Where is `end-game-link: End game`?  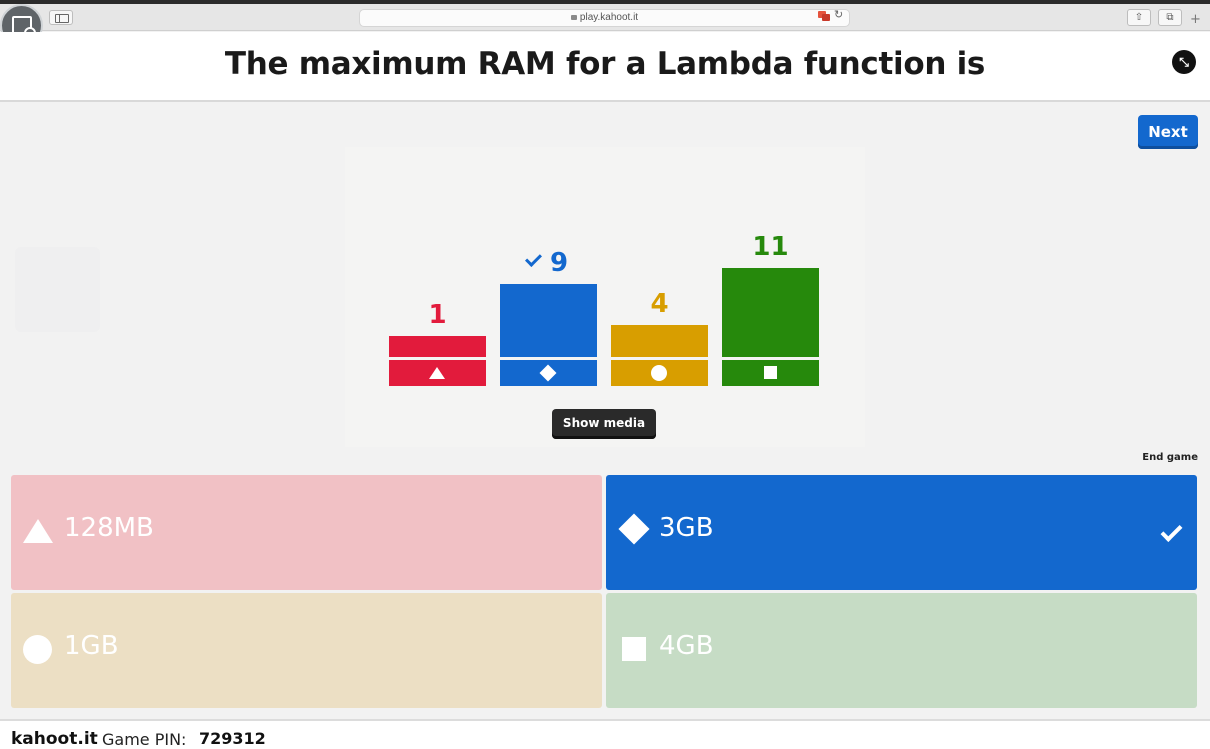 end-game-link: End game is located at coordinates (1169, 457).